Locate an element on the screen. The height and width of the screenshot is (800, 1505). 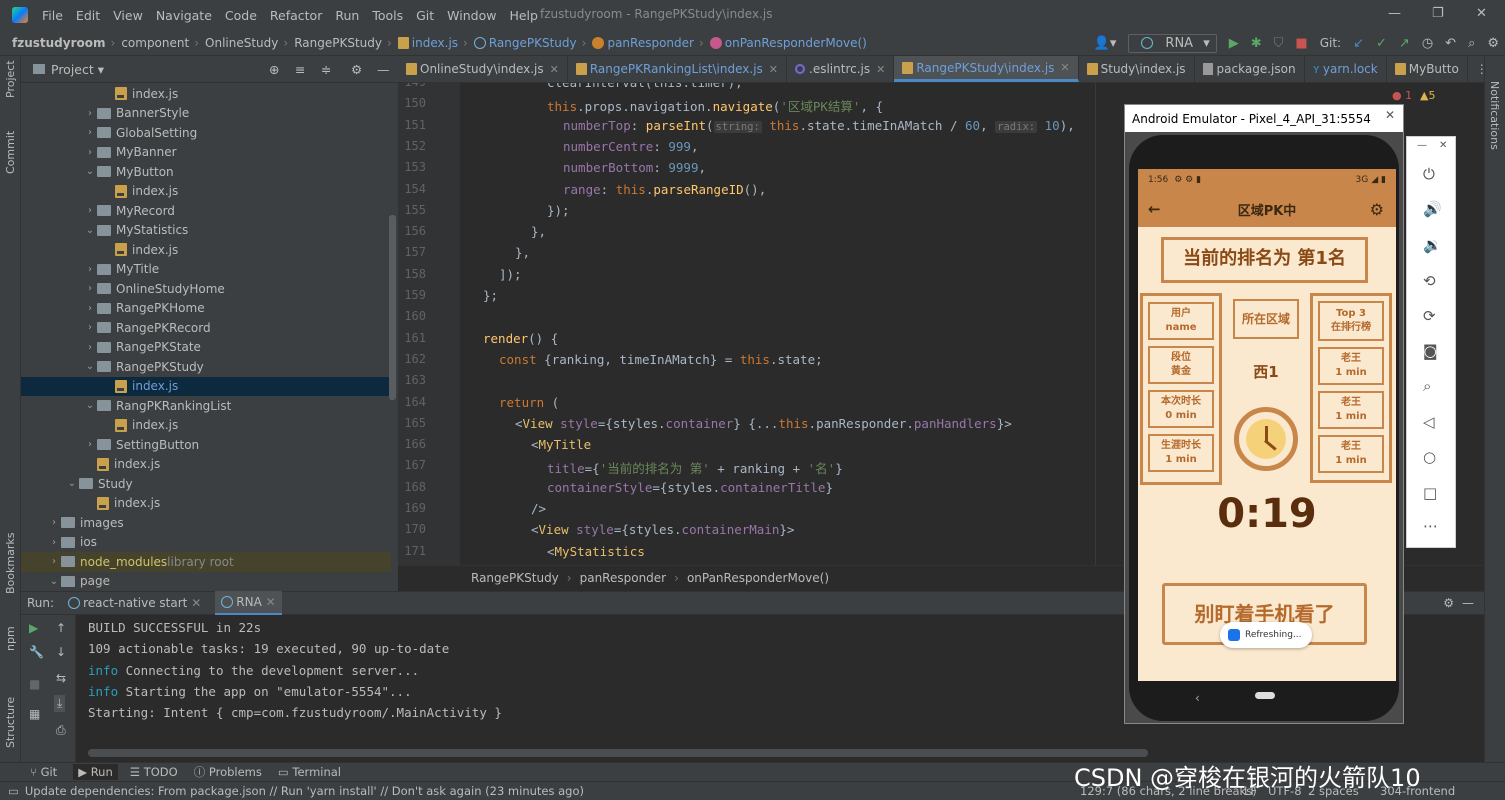
menu-run: Run is located at coordinates (347, 15).